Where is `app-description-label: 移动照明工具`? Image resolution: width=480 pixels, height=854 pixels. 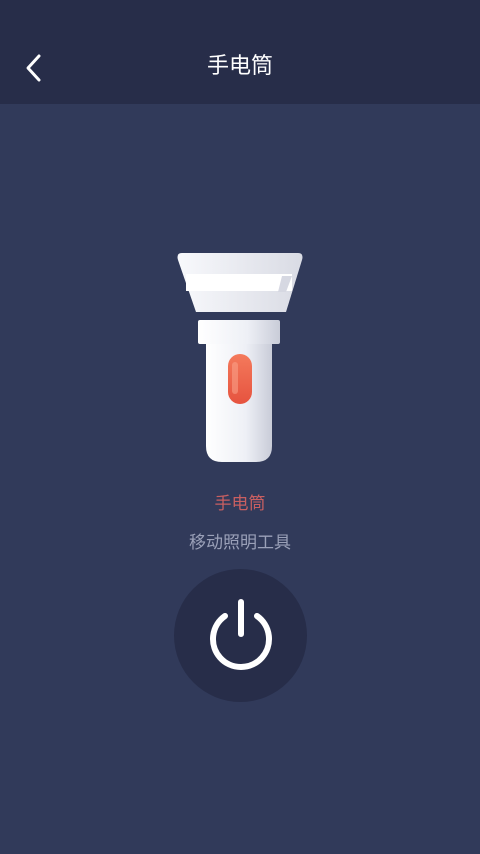 app-description-label: 移动照明工具 is located at coordinates (240, 543).